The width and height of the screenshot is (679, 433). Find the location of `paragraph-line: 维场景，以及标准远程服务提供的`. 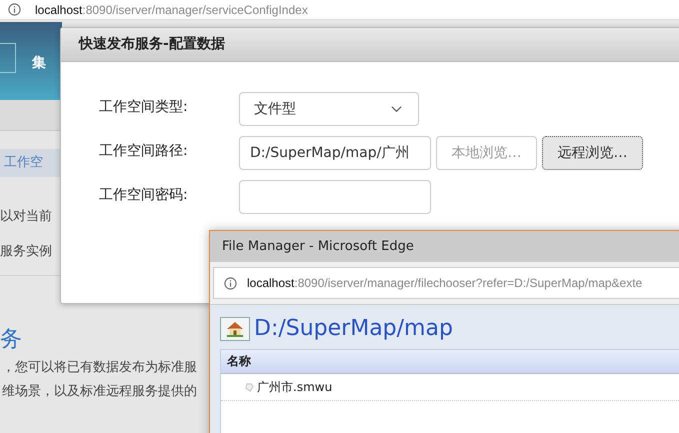

paragraph-line: 维场景，以及标准远程服务提供的 is located at coordinates (99, 392).